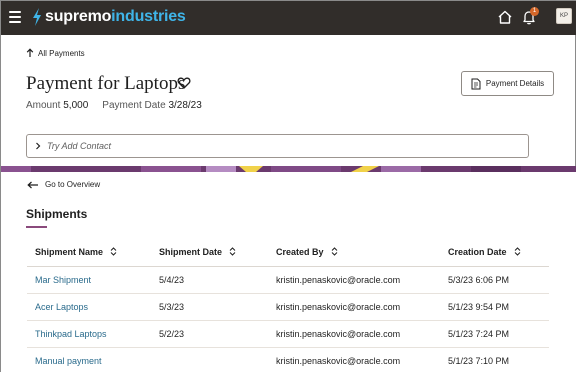 The height and width of the screenshot is (372, 576). Describe the element at coordinates (61, 53) in the screenshot. I see `all-payments-label: All Payments` at that location.